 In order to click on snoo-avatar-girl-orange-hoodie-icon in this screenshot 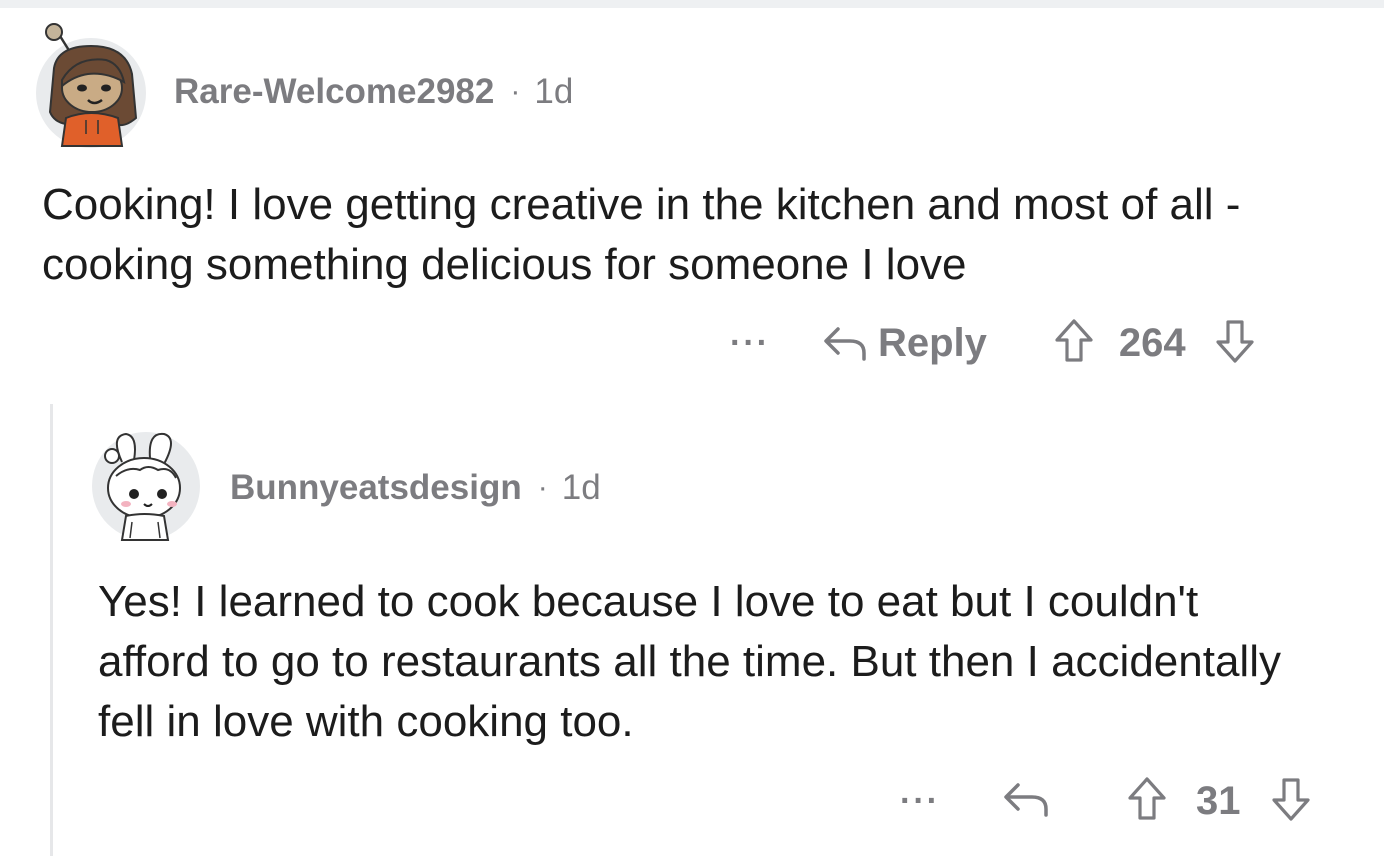, I will do `click(91, 85)`.